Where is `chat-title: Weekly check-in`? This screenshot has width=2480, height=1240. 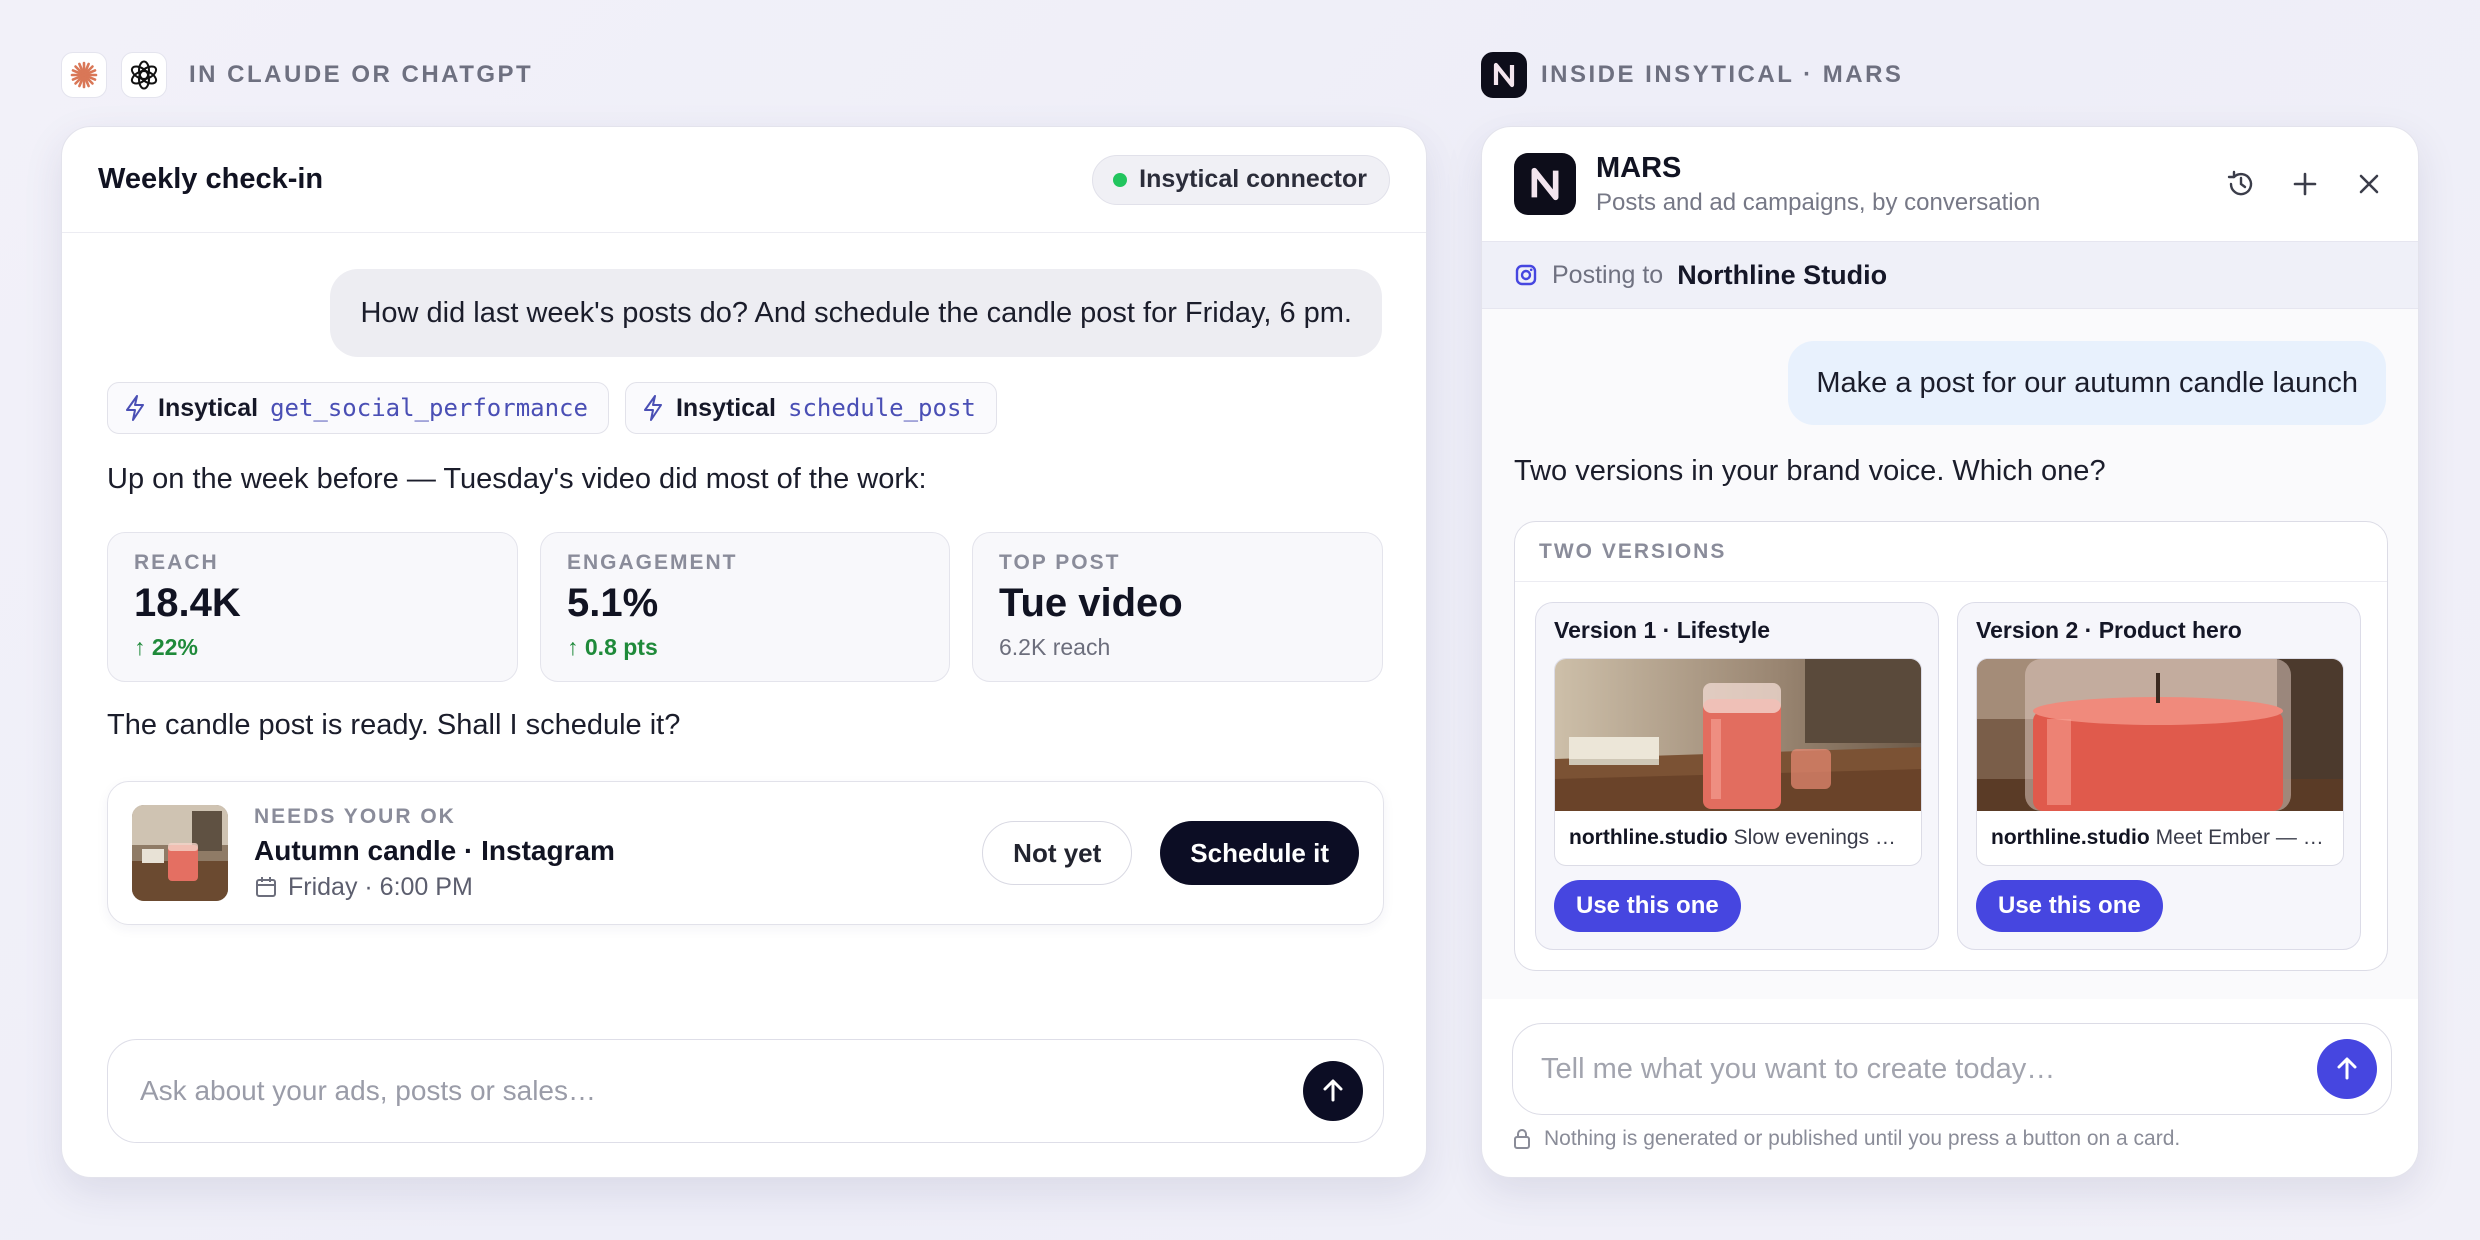 chat-title: Weekly check-in is located at coordinates (211, 179).